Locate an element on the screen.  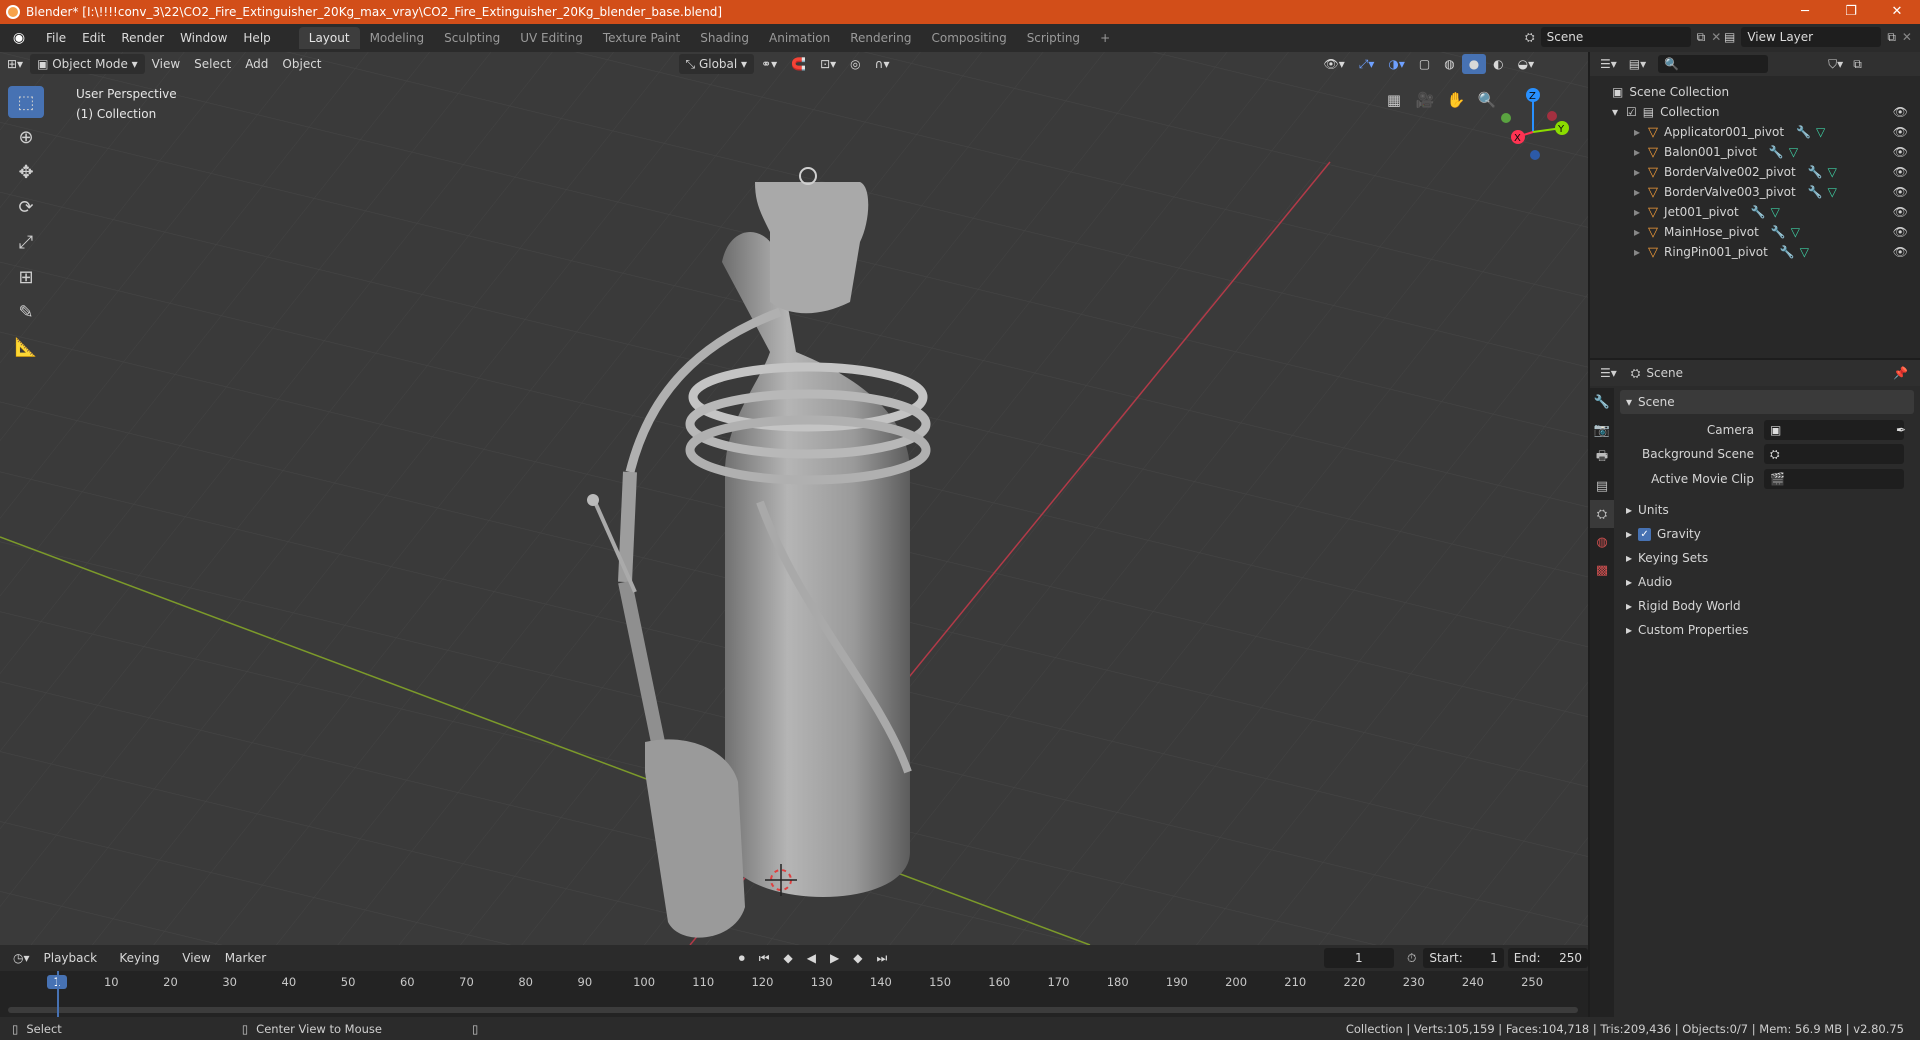
delete-view-layer-icon: ✕ is located at coordinates (1907, 37).